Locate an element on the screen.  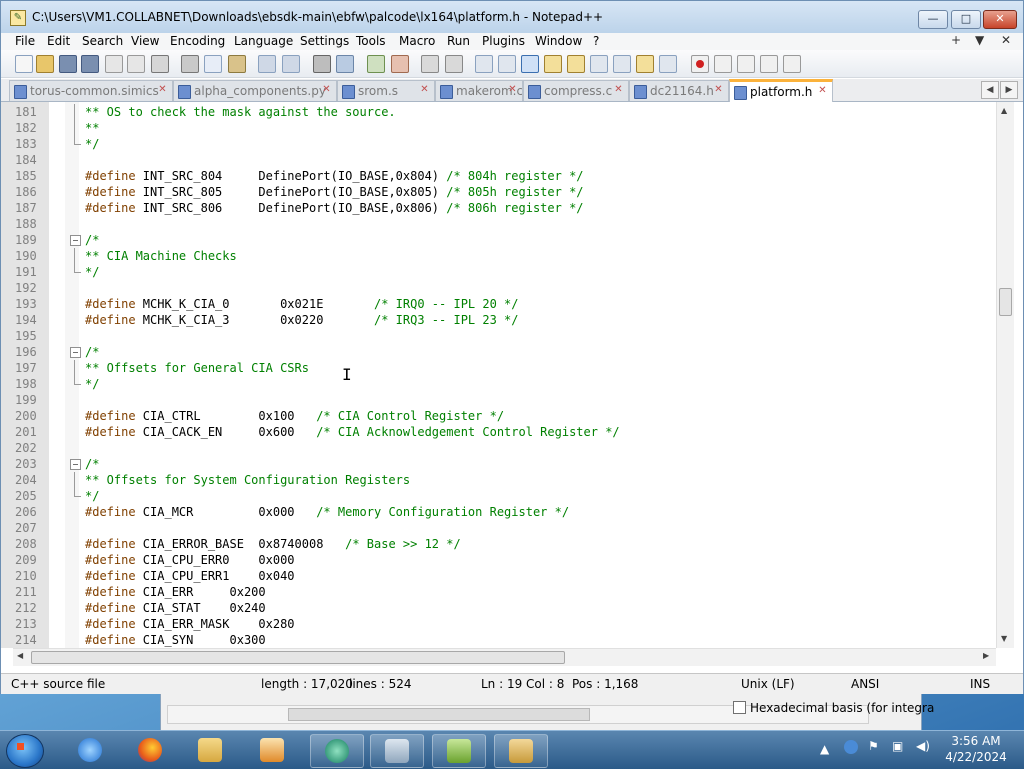
record-macro-icon is located at coordinates (700, 64).